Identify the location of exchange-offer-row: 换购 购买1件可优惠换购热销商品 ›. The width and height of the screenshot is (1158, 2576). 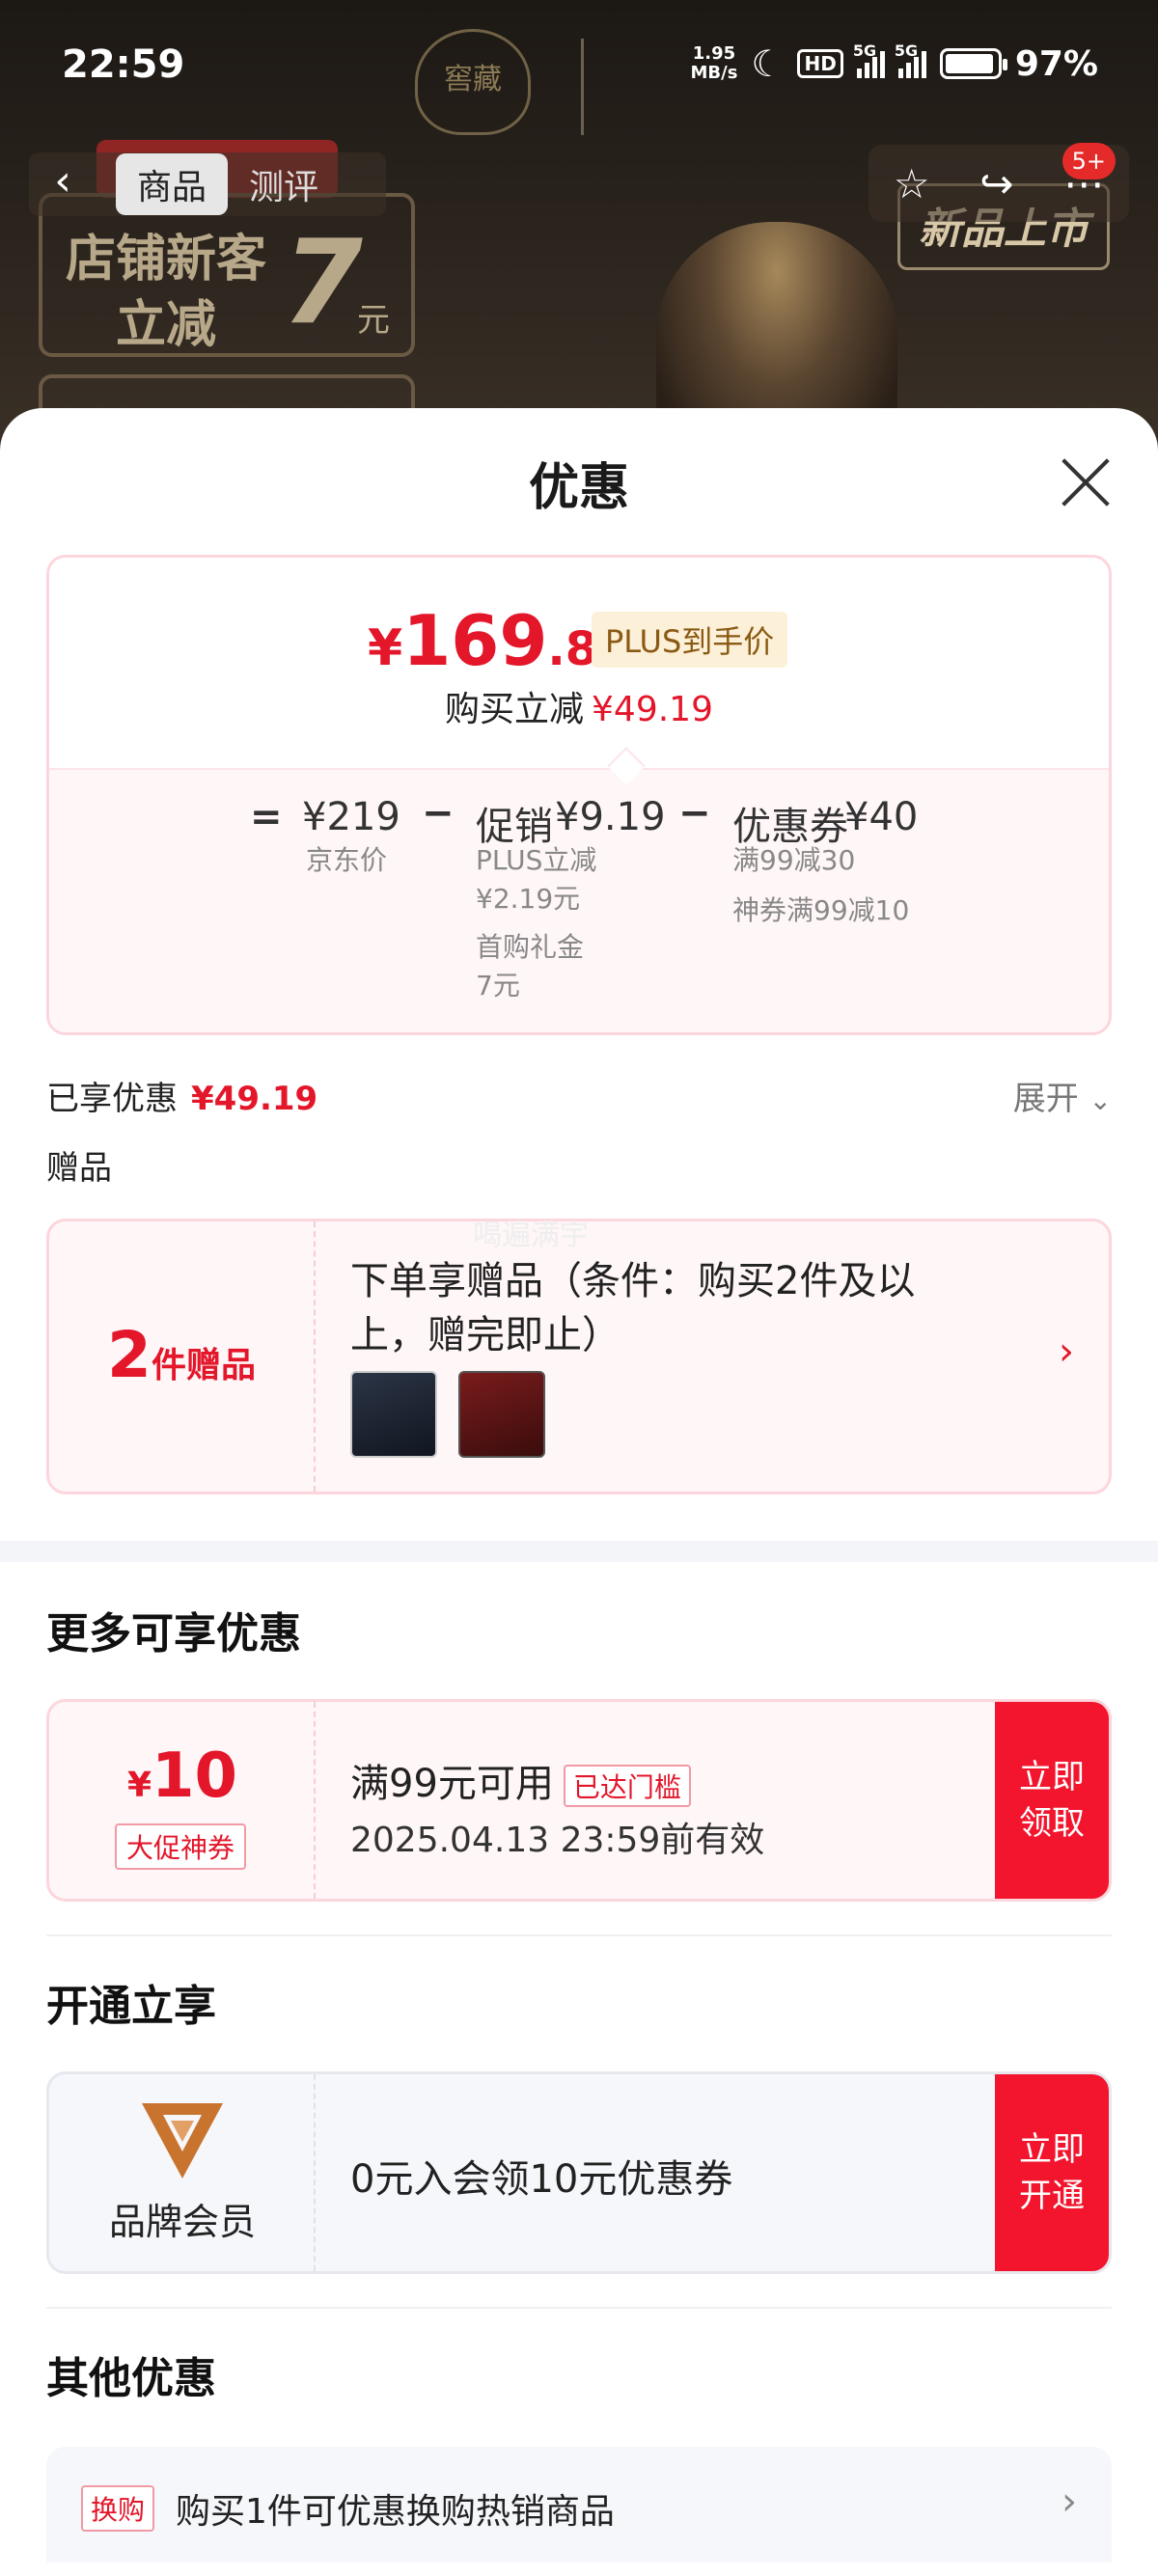
(579, 2505).